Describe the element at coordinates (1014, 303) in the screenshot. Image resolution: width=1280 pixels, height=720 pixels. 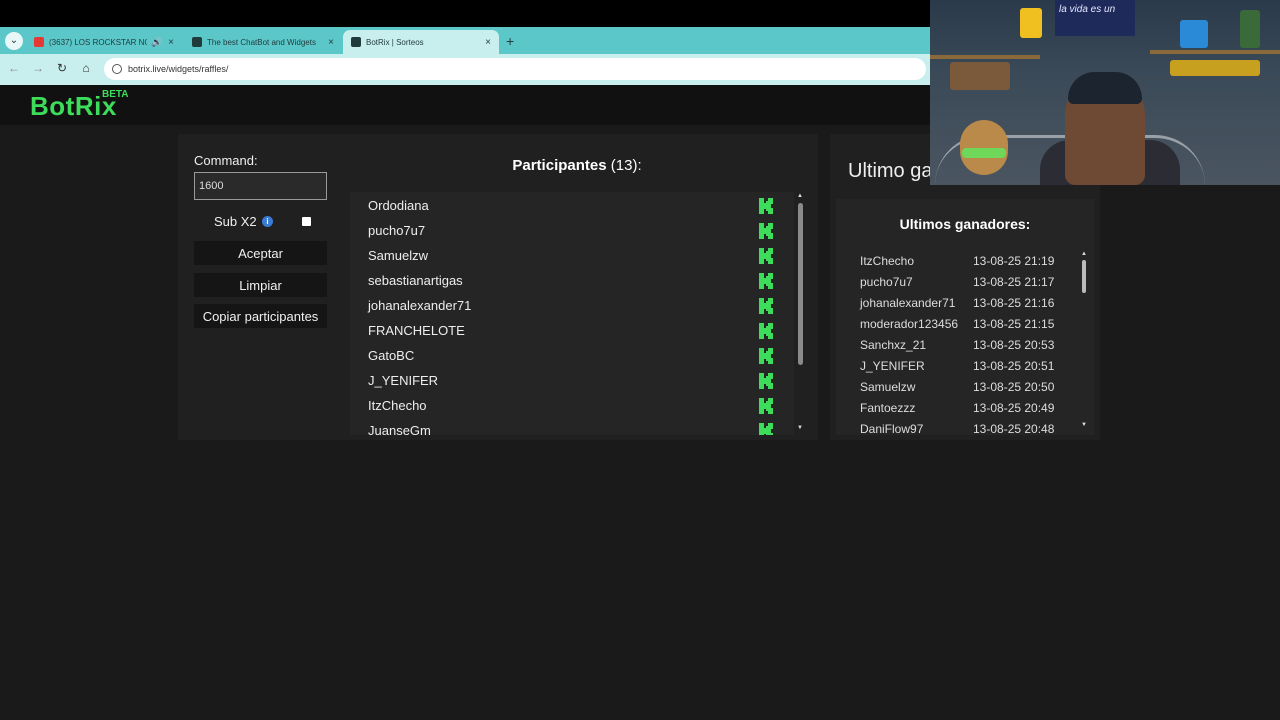
I see `winner-time: 13-08-25 21:16` at that location.